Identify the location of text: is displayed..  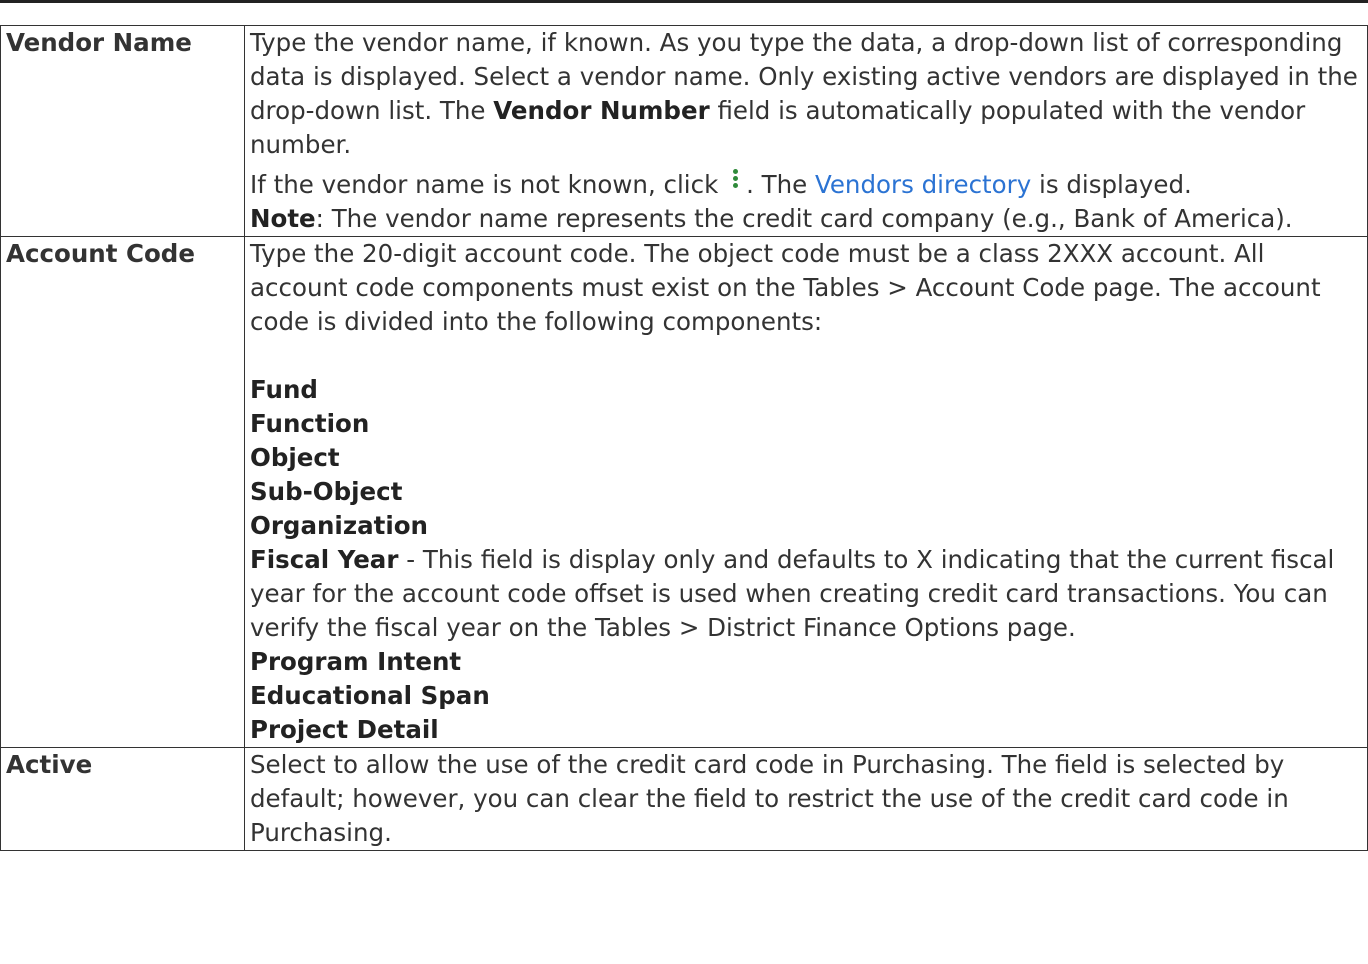
(1111, 184).